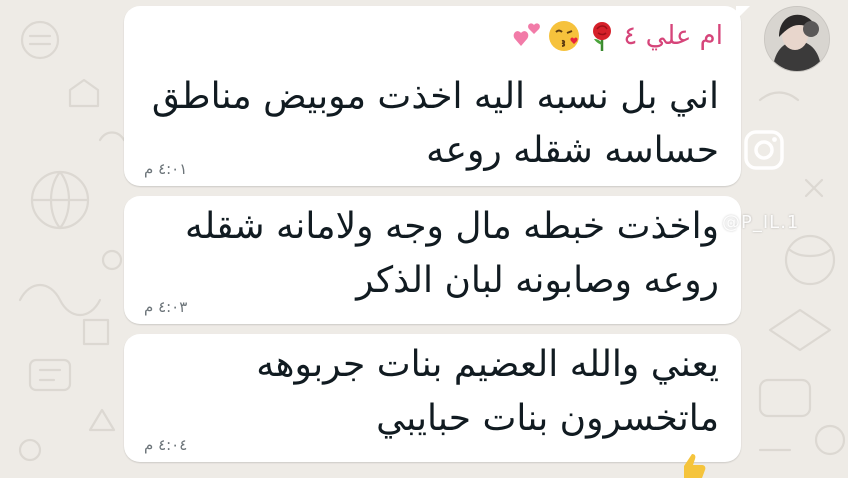  What do you see at coordinates (761, 222) in the screenshot?
I see `watermark-handle: @P_IL.1` at bounding box center [761, 222].